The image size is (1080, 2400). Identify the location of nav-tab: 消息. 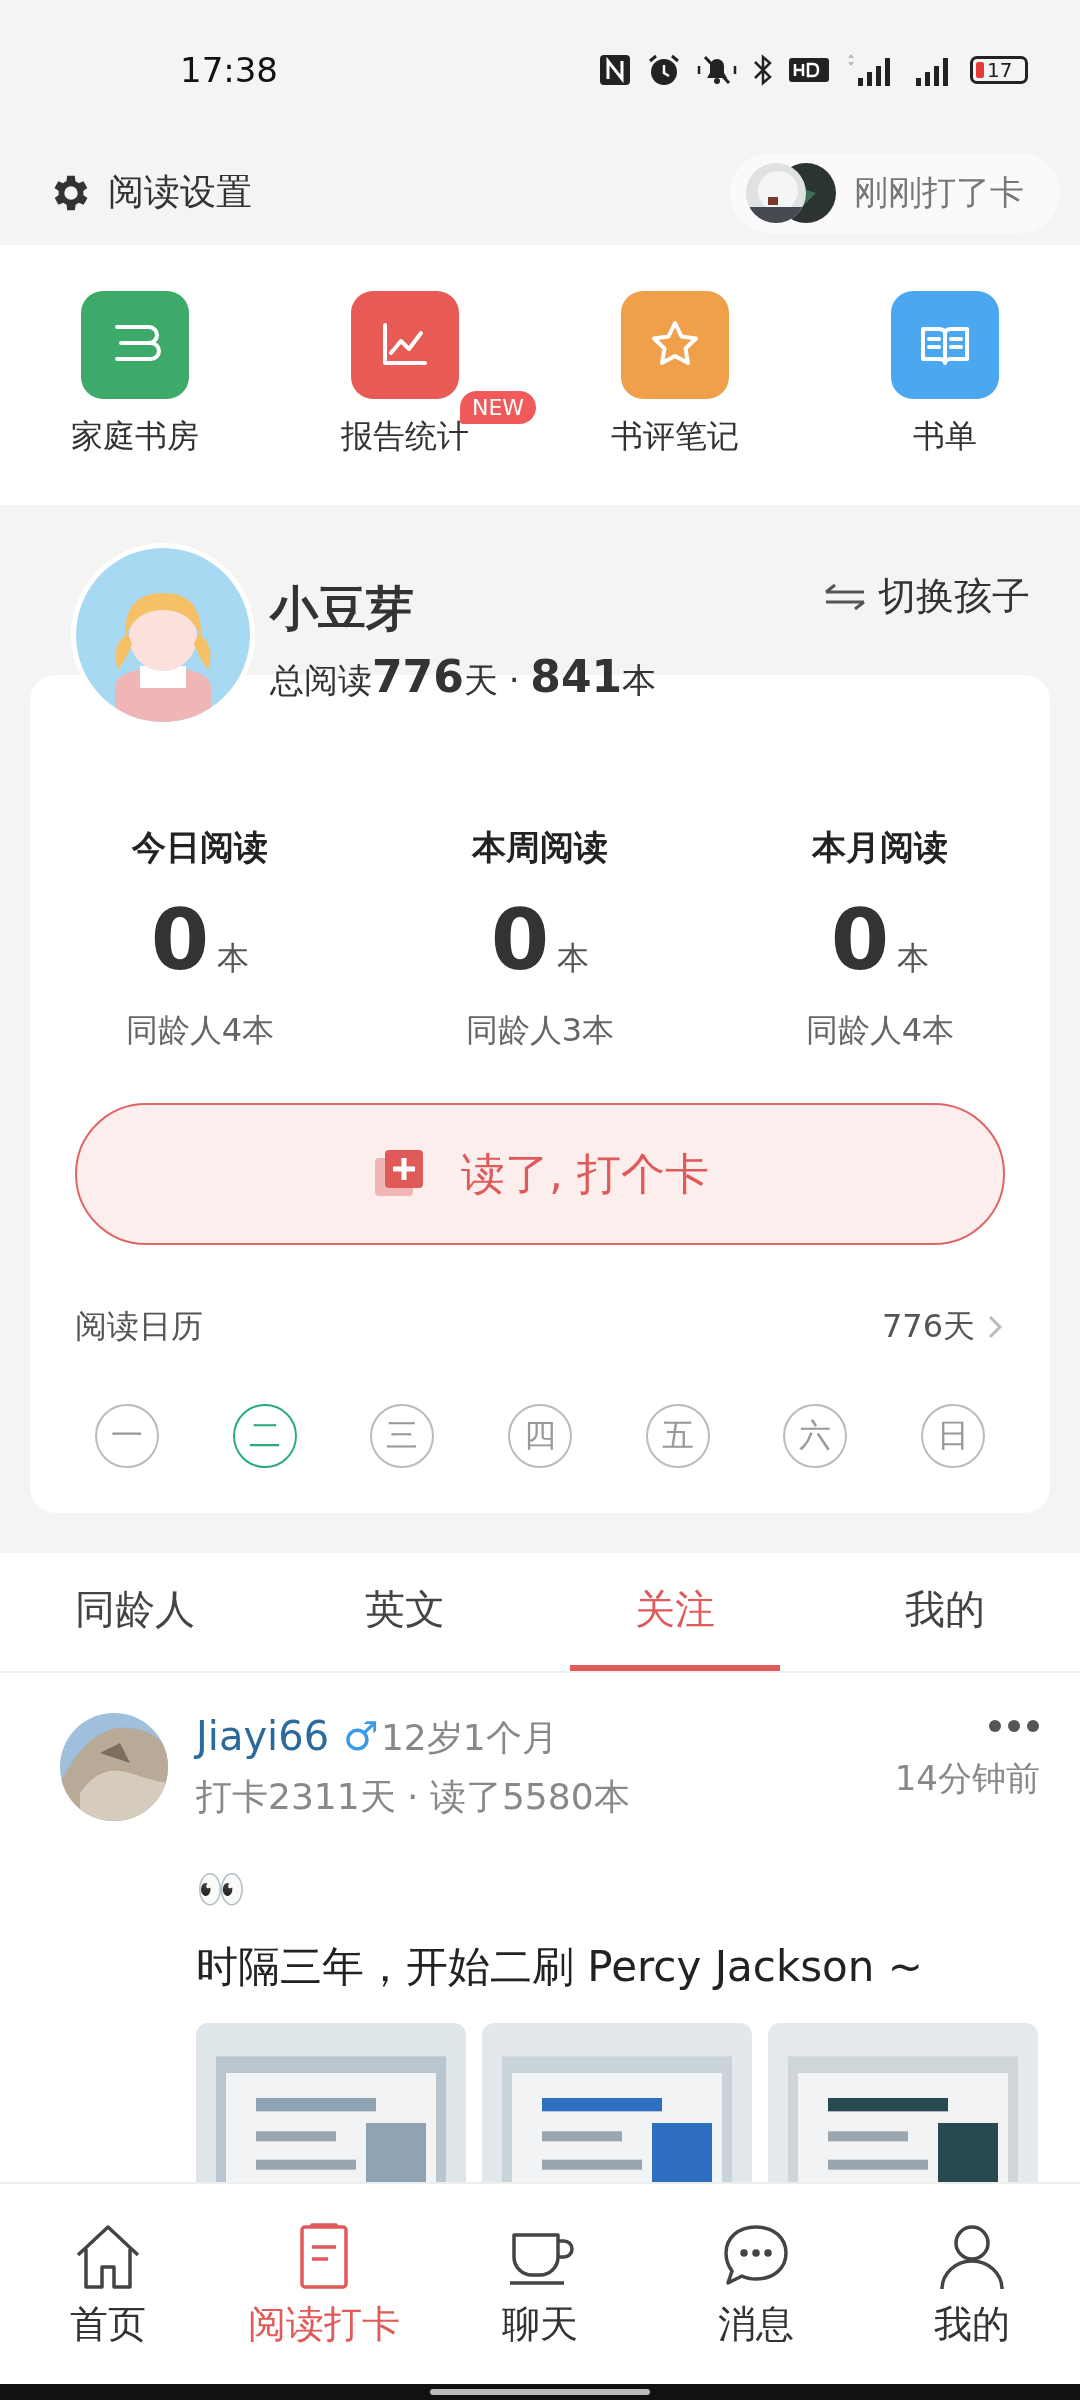
(756, 2284).